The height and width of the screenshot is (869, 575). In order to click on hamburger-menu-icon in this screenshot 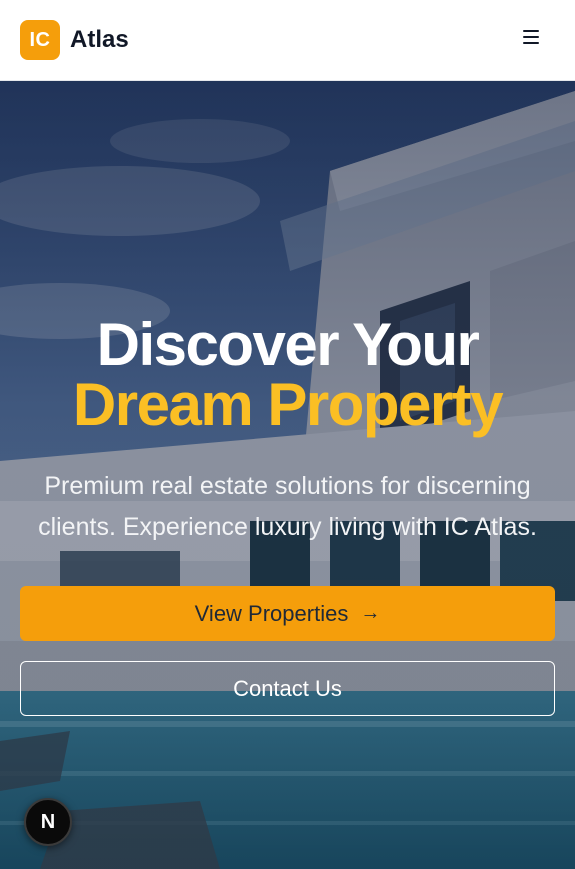, I will do `click(531, 40)`.